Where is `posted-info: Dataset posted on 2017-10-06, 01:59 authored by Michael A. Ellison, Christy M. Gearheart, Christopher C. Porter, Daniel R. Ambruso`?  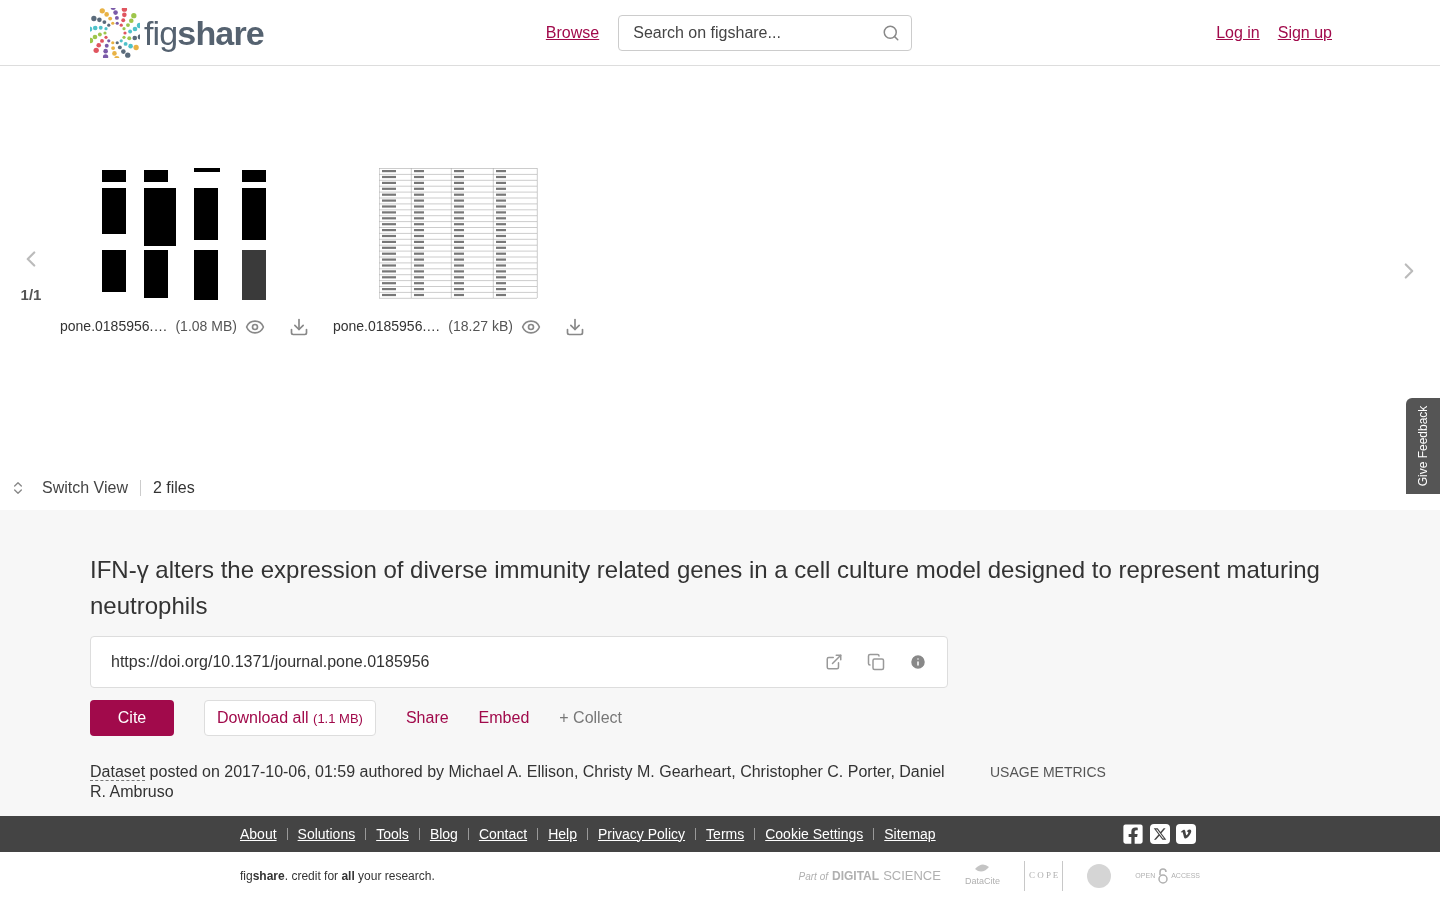
posted-info: Dataset posted on 2017-10-06, 01:59 authored by Michael A. Ellison, Christy M. Gearheart, Christopher C. Porter, Daniel R. Ambruso is located at coordinates (518, 782).